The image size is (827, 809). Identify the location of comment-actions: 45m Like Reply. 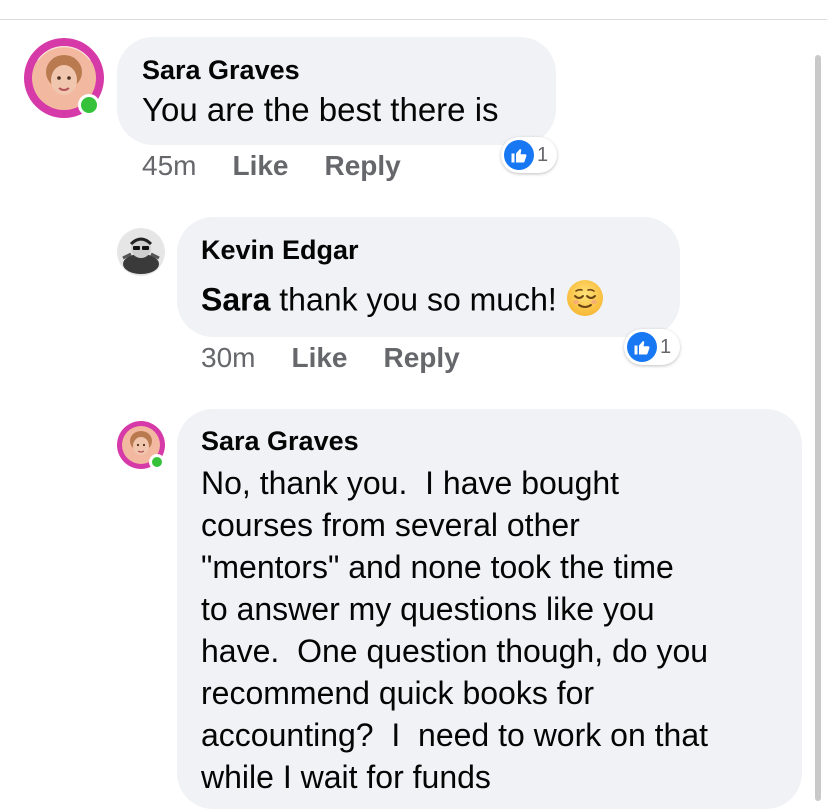
(271, 166).